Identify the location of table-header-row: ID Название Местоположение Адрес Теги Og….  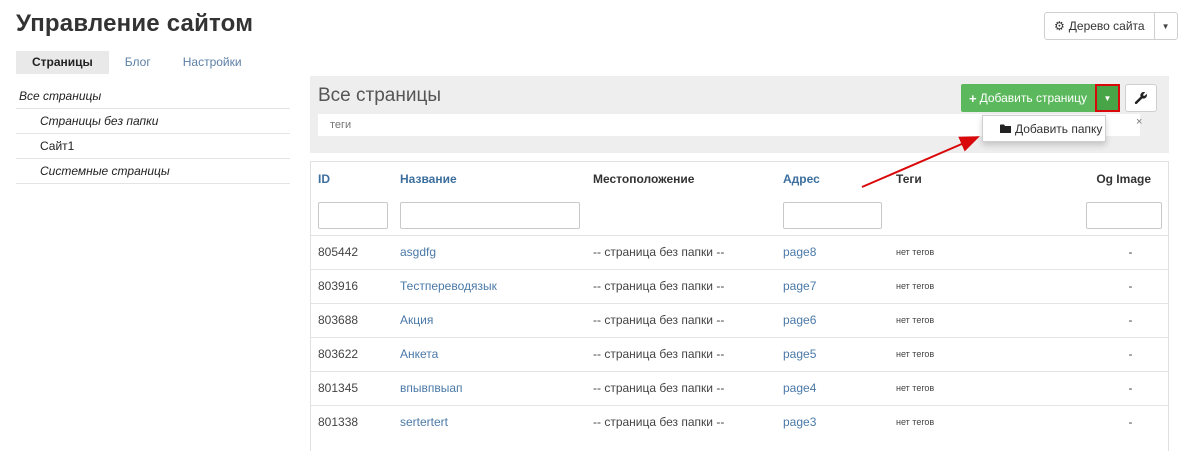
(739, 179).